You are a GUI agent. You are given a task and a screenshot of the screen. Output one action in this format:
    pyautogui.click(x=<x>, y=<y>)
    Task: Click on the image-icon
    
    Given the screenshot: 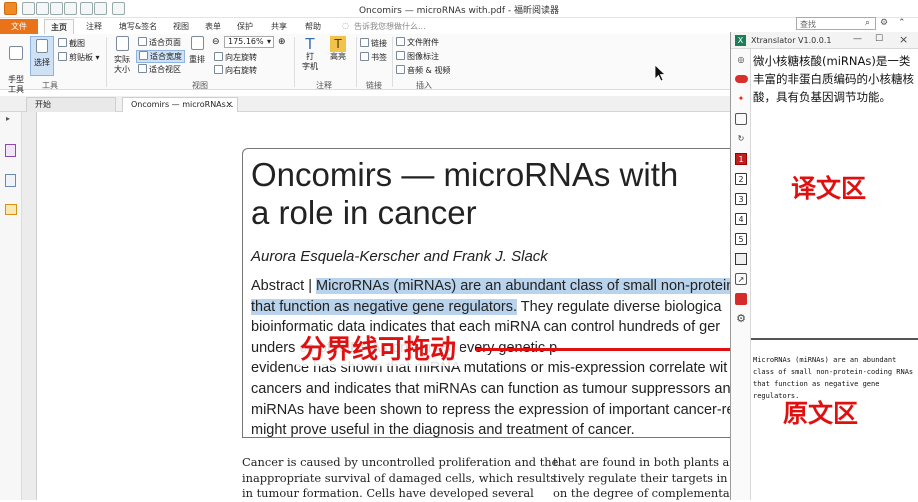 What is the action you would take?
    pyautogui.click(x=400, y=55)
    